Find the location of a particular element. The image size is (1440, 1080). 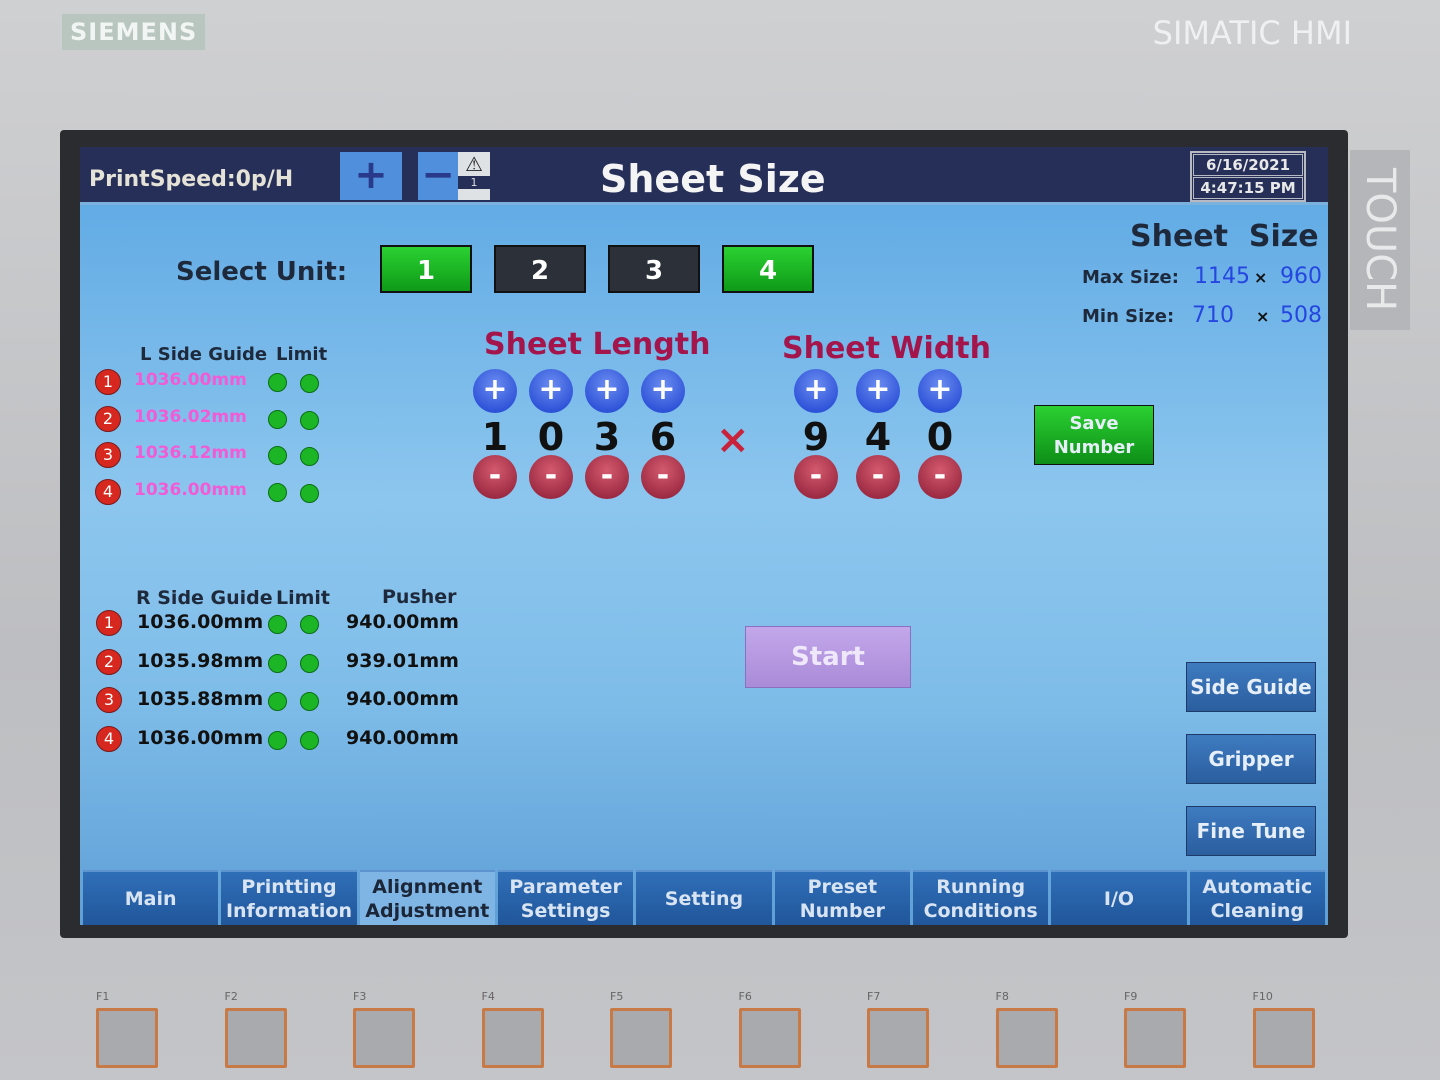

l-guide-value: 1036.02mm is located at coordinates (190, 416).